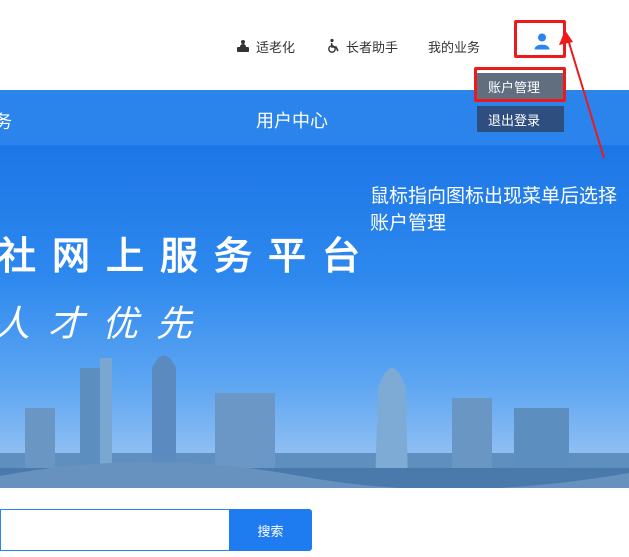 Image resolution: width=629 pixels, height=557 pixels. What do you see at coordinates (494, 209) in the screenshot?
I see `instruction-annotation: 鼠标指向图标出现菜单后选择账户管理` at bounding box center [494, 209].